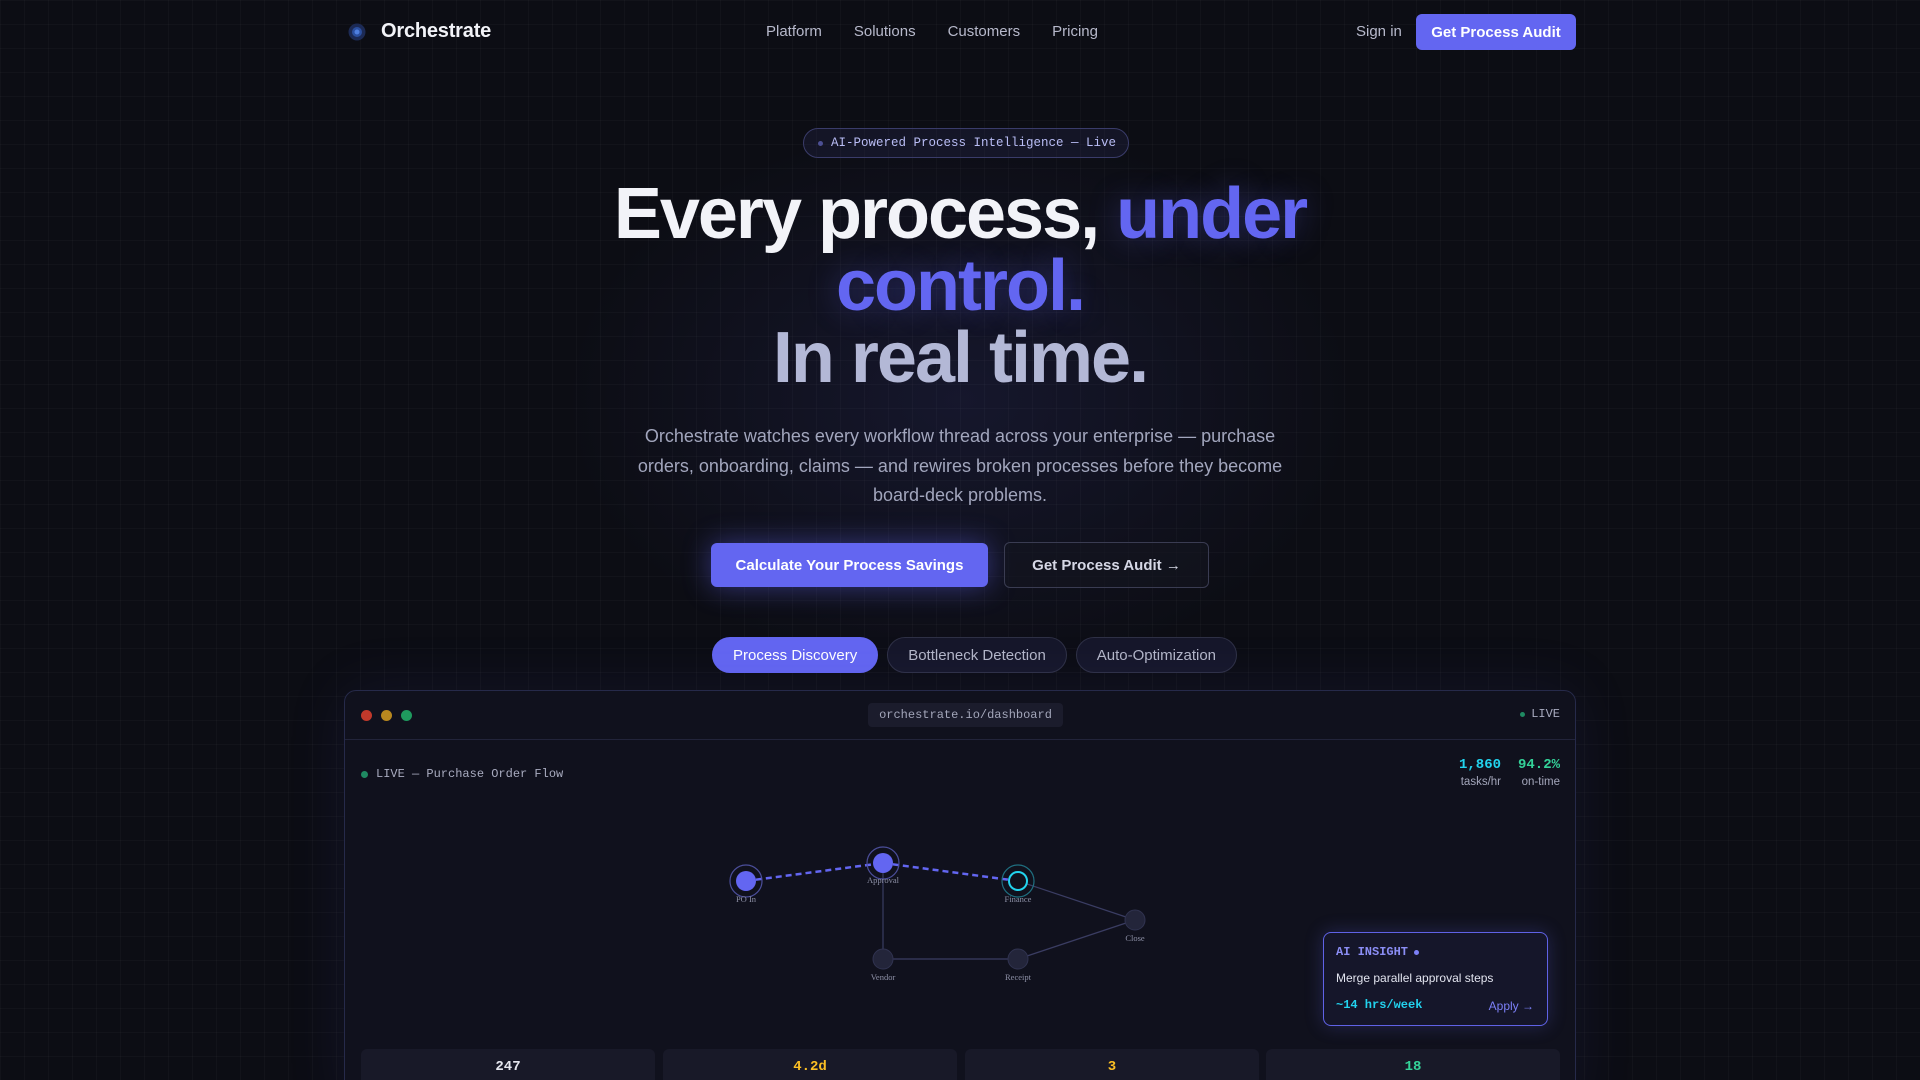  Describe the element at coordinates (1212, 214) in the screenshot. I see `headline-accent-word: under` at that location.